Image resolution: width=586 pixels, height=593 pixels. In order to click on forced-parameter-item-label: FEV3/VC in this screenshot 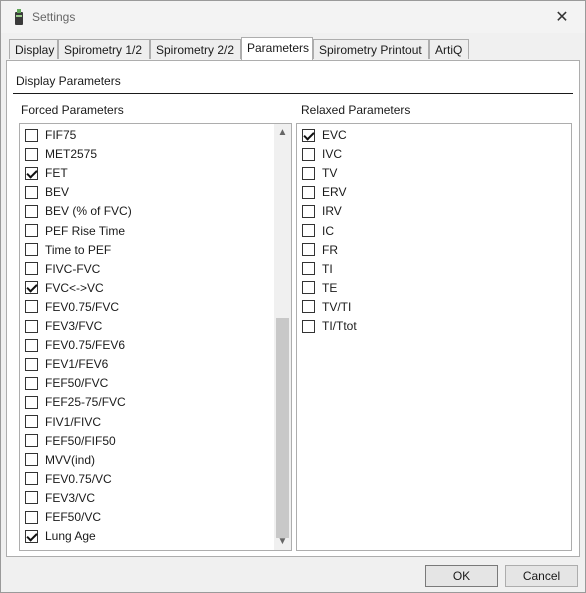, I will do `click(70, 497)`.